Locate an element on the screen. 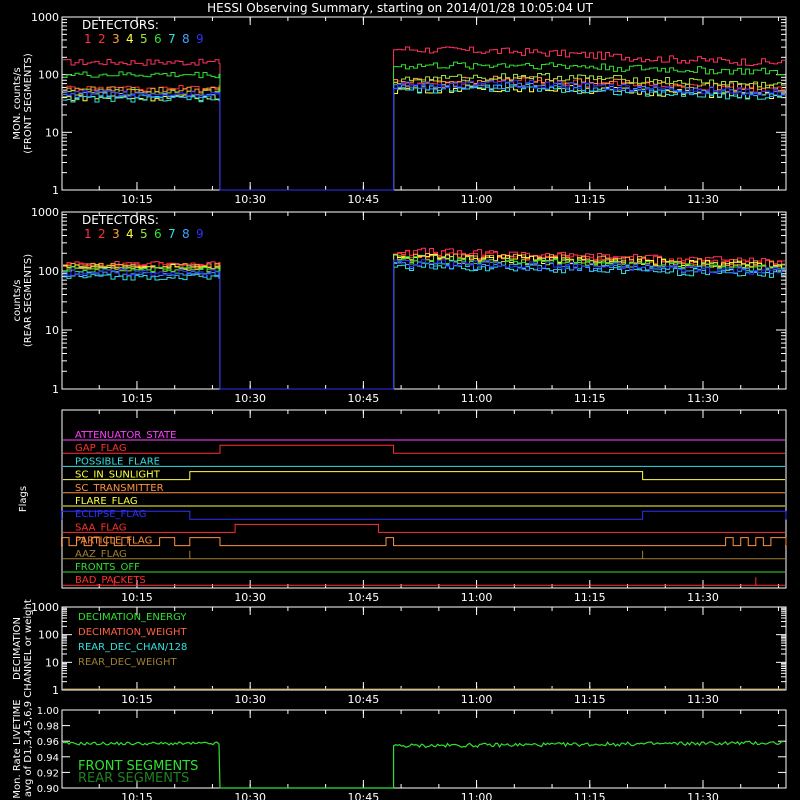 The image size is (800, 800). flag-label: FLARE_FLAG is located at coordinates (106, 501).